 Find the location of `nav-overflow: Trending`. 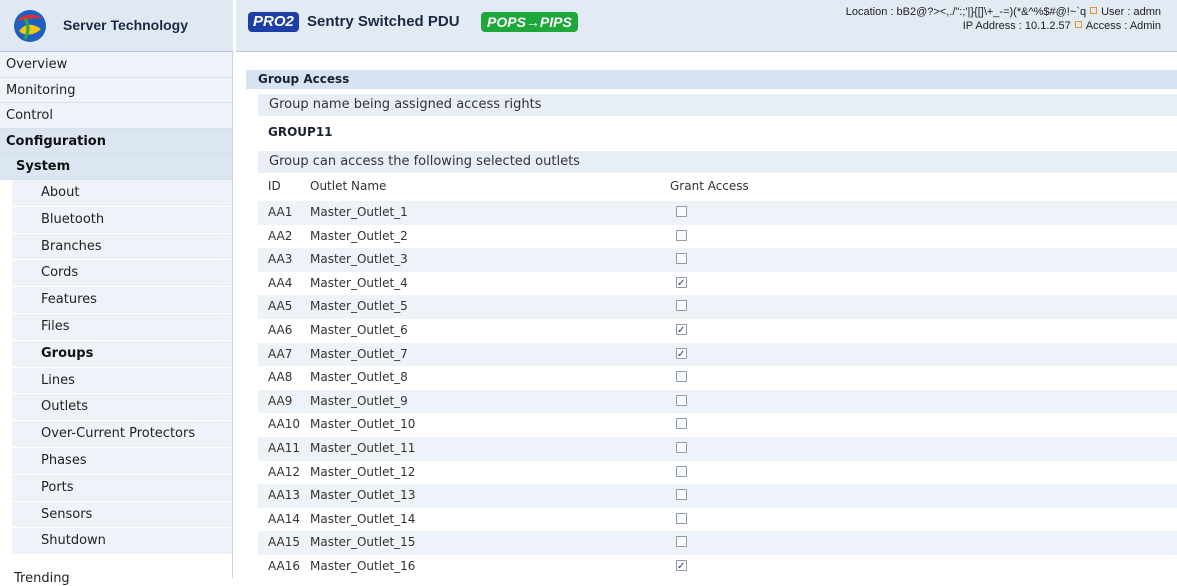

nav-overflow: Trending is located at coordinates (588, 578).